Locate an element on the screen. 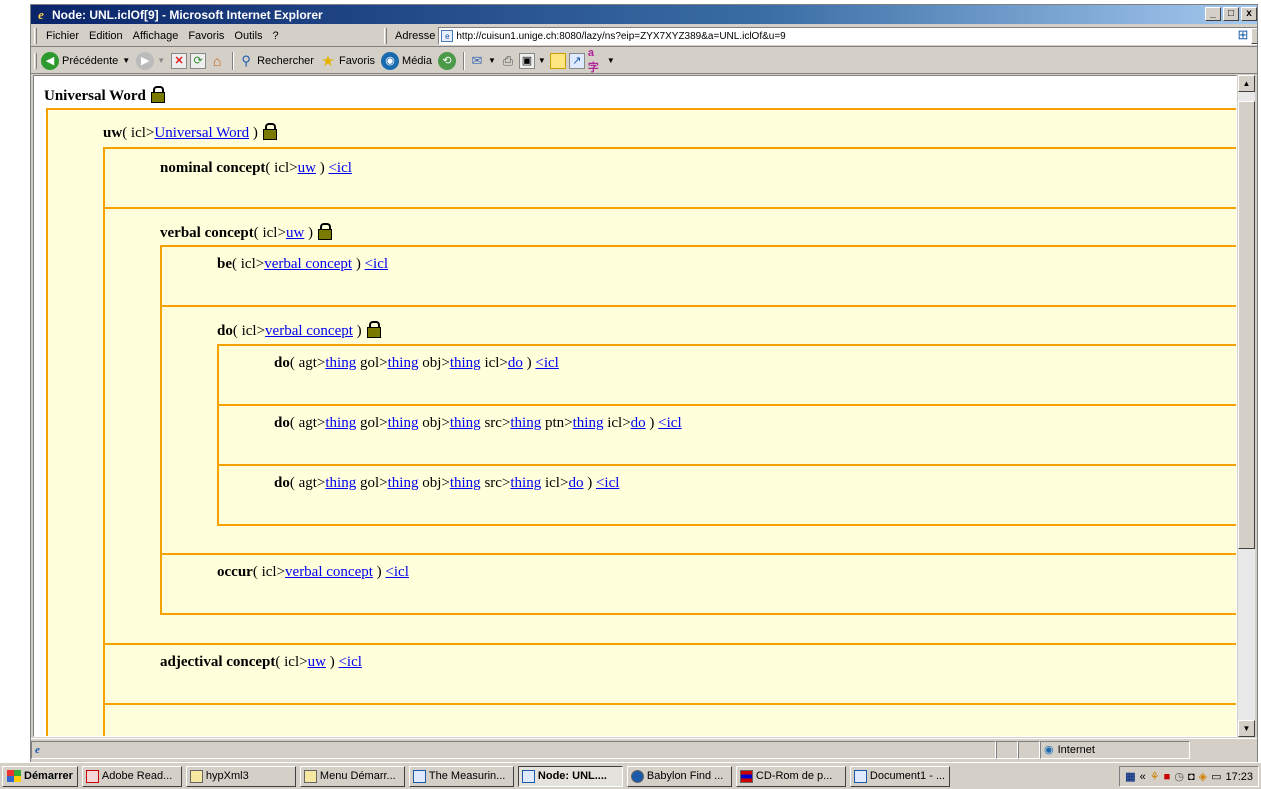  translate-icon: a字 is located at coordinates (596, 60).